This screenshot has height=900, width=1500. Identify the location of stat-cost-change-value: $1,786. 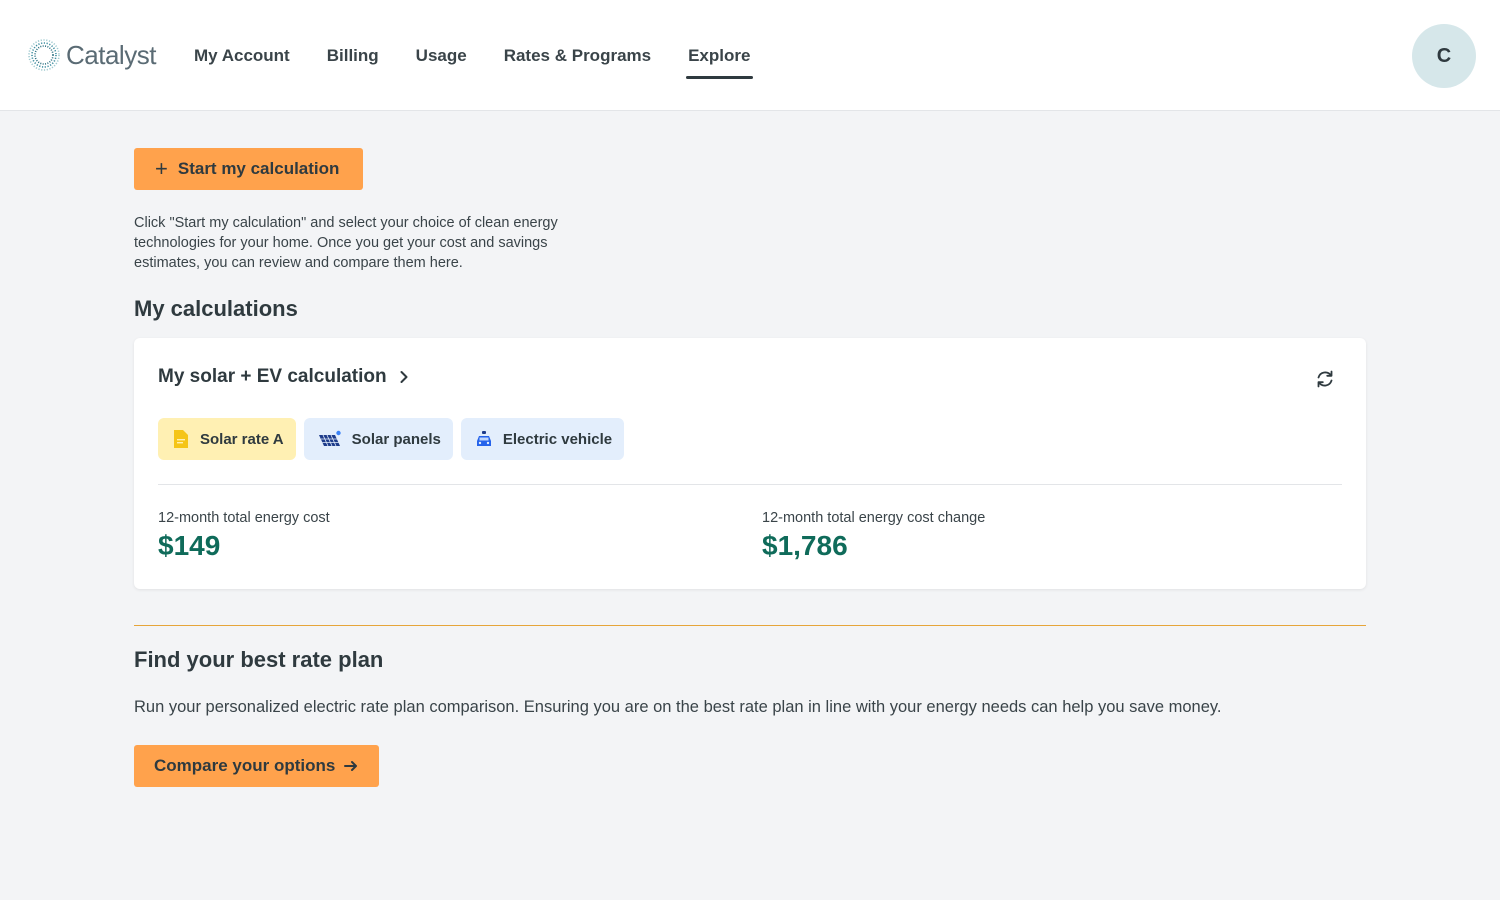
(805, 545).